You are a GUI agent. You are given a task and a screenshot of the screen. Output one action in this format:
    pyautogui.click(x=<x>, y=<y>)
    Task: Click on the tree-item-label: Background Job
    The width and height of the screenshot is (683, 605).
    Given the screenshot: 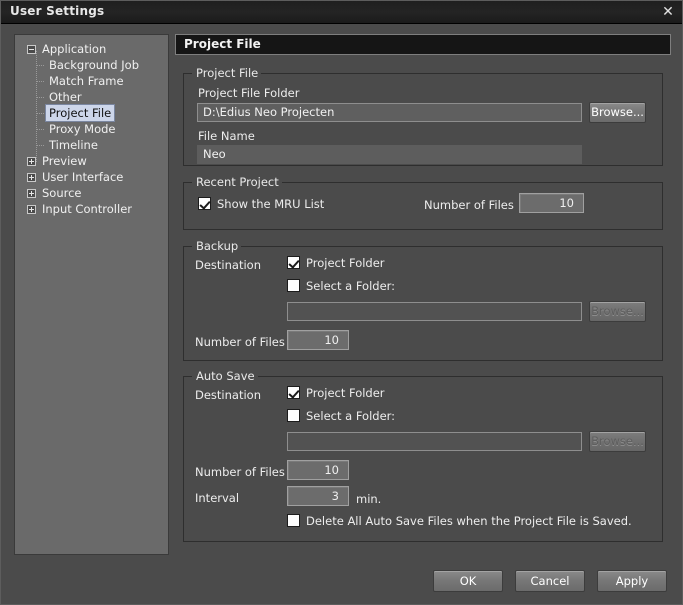 What is the action you would take?
    pyautogui.click(x=94, y=65)
    